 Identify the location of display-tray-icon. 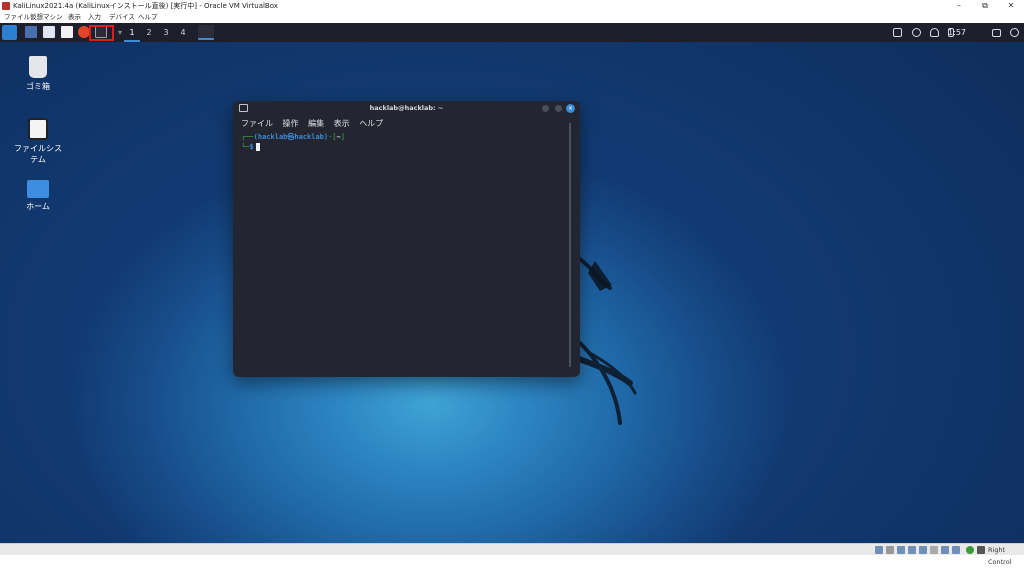
(897, 32).